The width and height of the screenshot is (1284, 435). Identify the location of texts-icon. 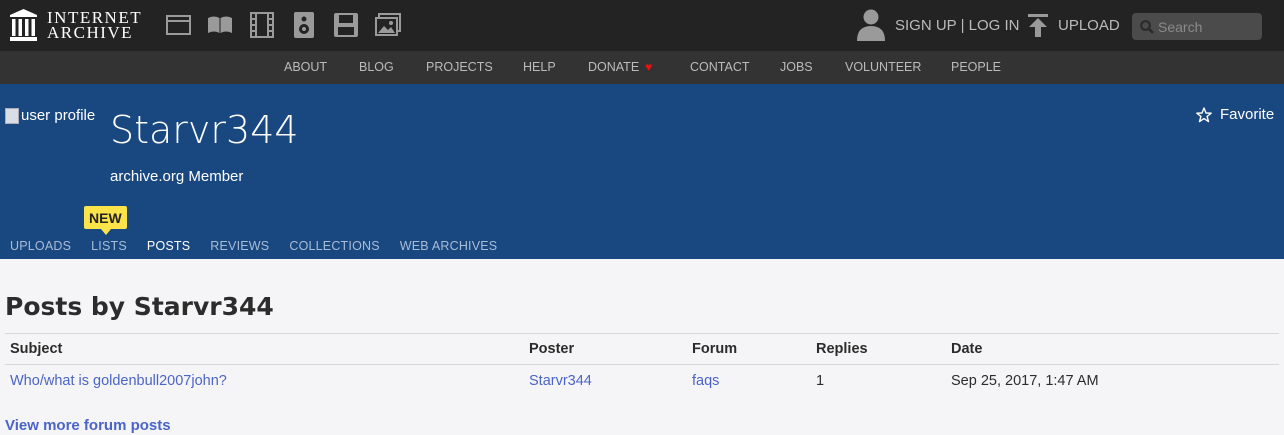
(220, 25).